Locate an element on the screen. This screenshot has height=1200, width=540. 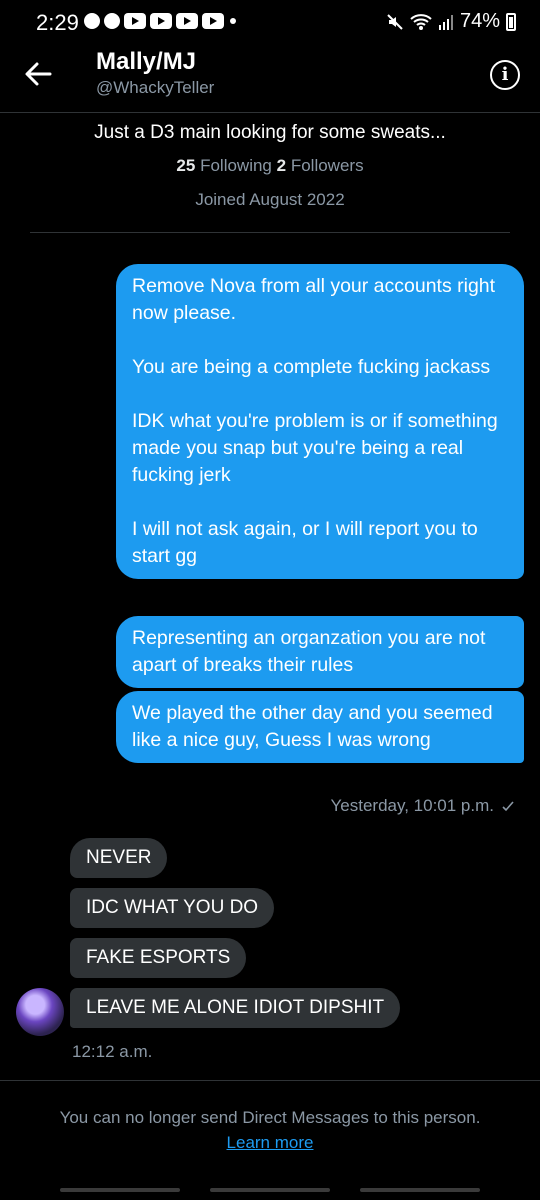
followers-count: 2 is located at coordinates (281, 165).